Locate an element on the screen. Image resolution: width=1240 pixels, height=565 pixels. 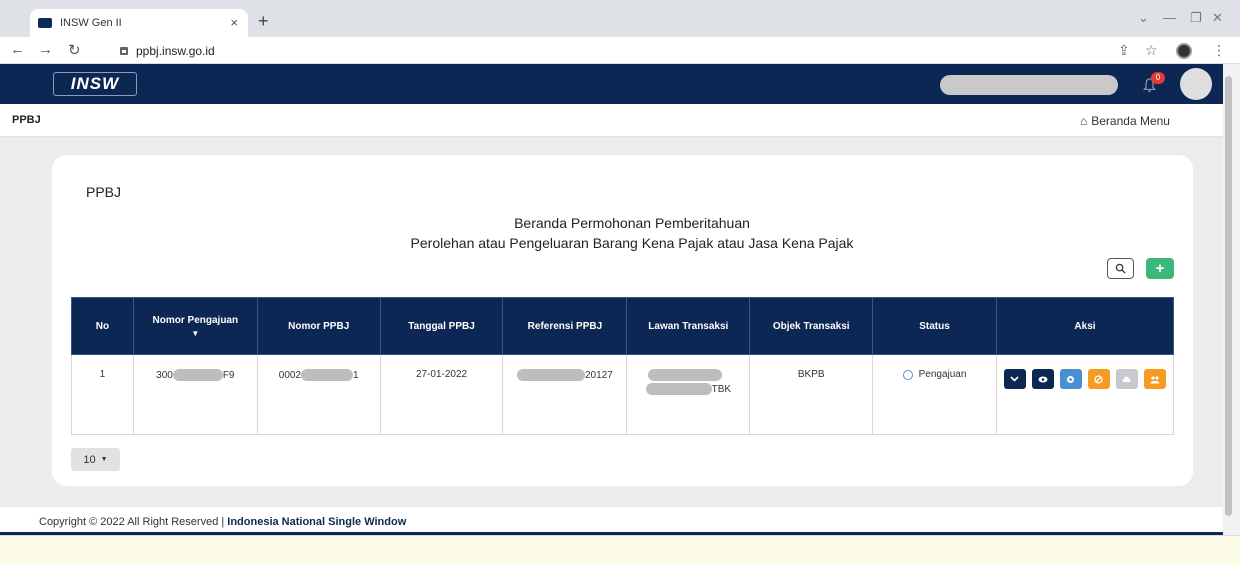
restore-icon: ❐ is located at coordinates (1196, 18).